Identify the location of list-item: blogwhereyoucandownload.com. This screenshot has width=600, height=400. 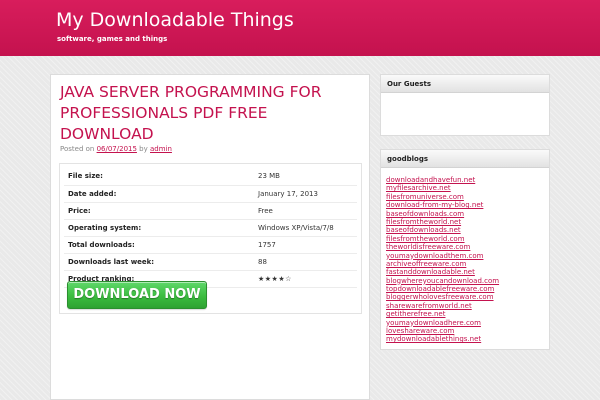
(467, 279).